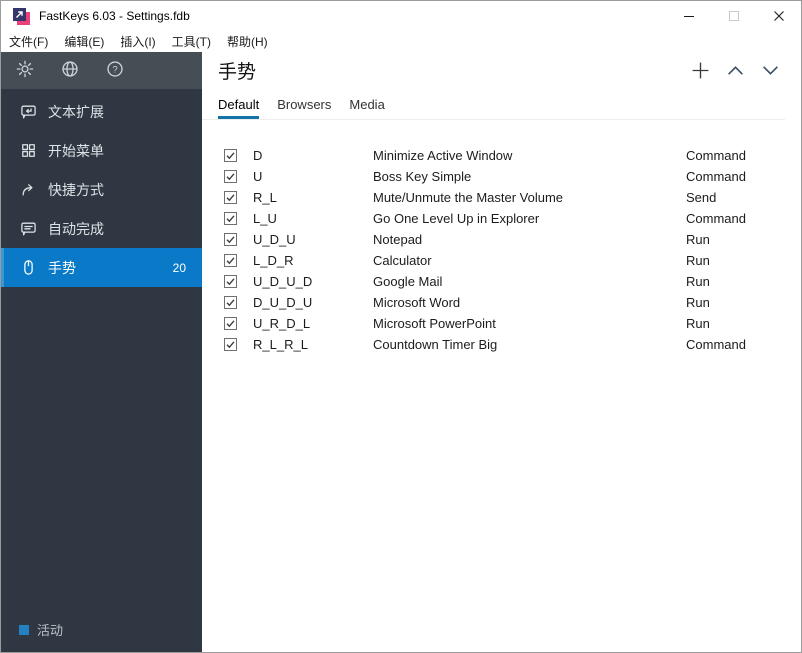  I want to click on gesture-pattern: R_L_R_L, so click(280, 344).